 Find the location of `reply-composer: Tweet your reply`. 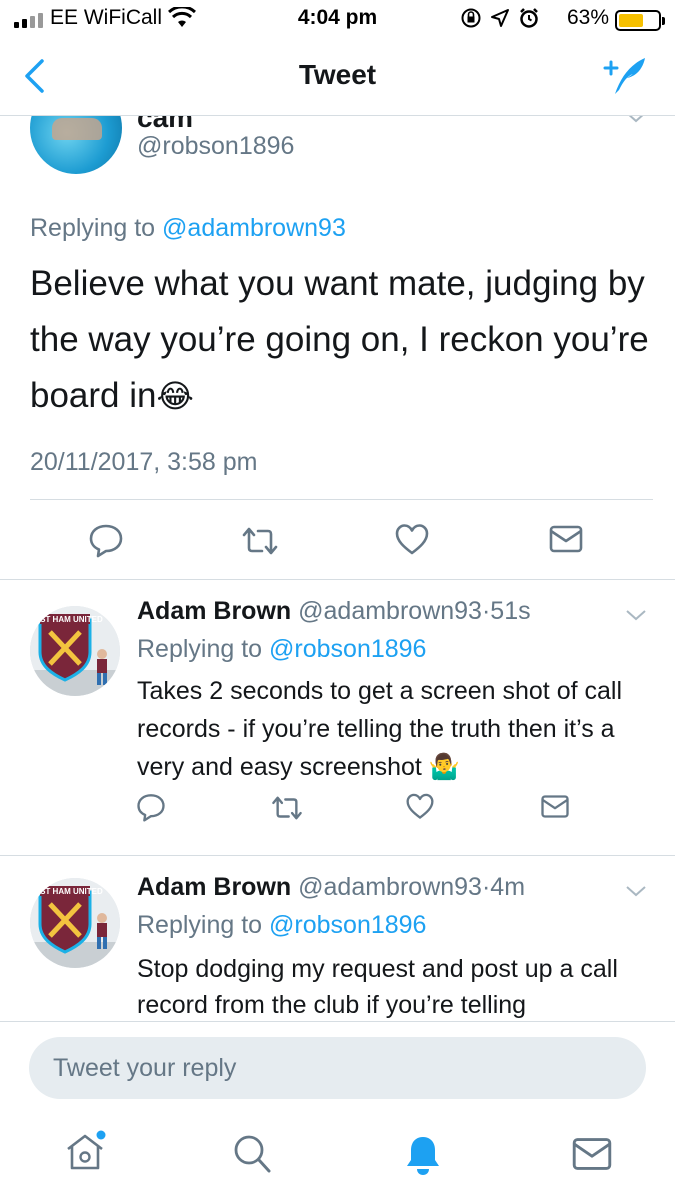

reply-composer: Tweet your reply is located at coordinates (337, 1068).